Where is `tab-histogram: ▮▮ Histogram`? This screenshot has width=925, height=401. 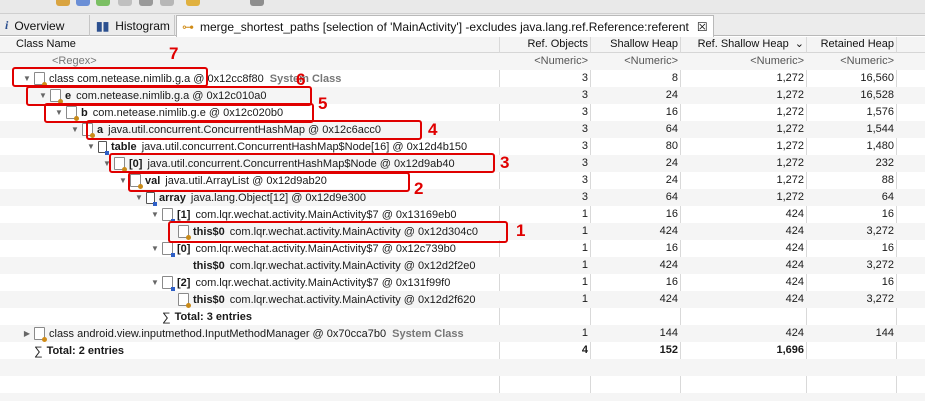
tab-histogram: ▮▮ Histogram is located at coordinates (133, 25).